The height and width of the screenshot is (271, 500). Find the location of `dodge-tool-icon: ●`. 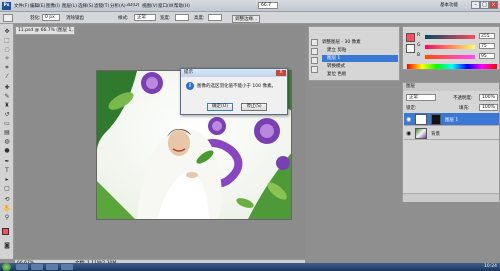

dodge-tool-icon: ● is located at coordinates (7, 150).